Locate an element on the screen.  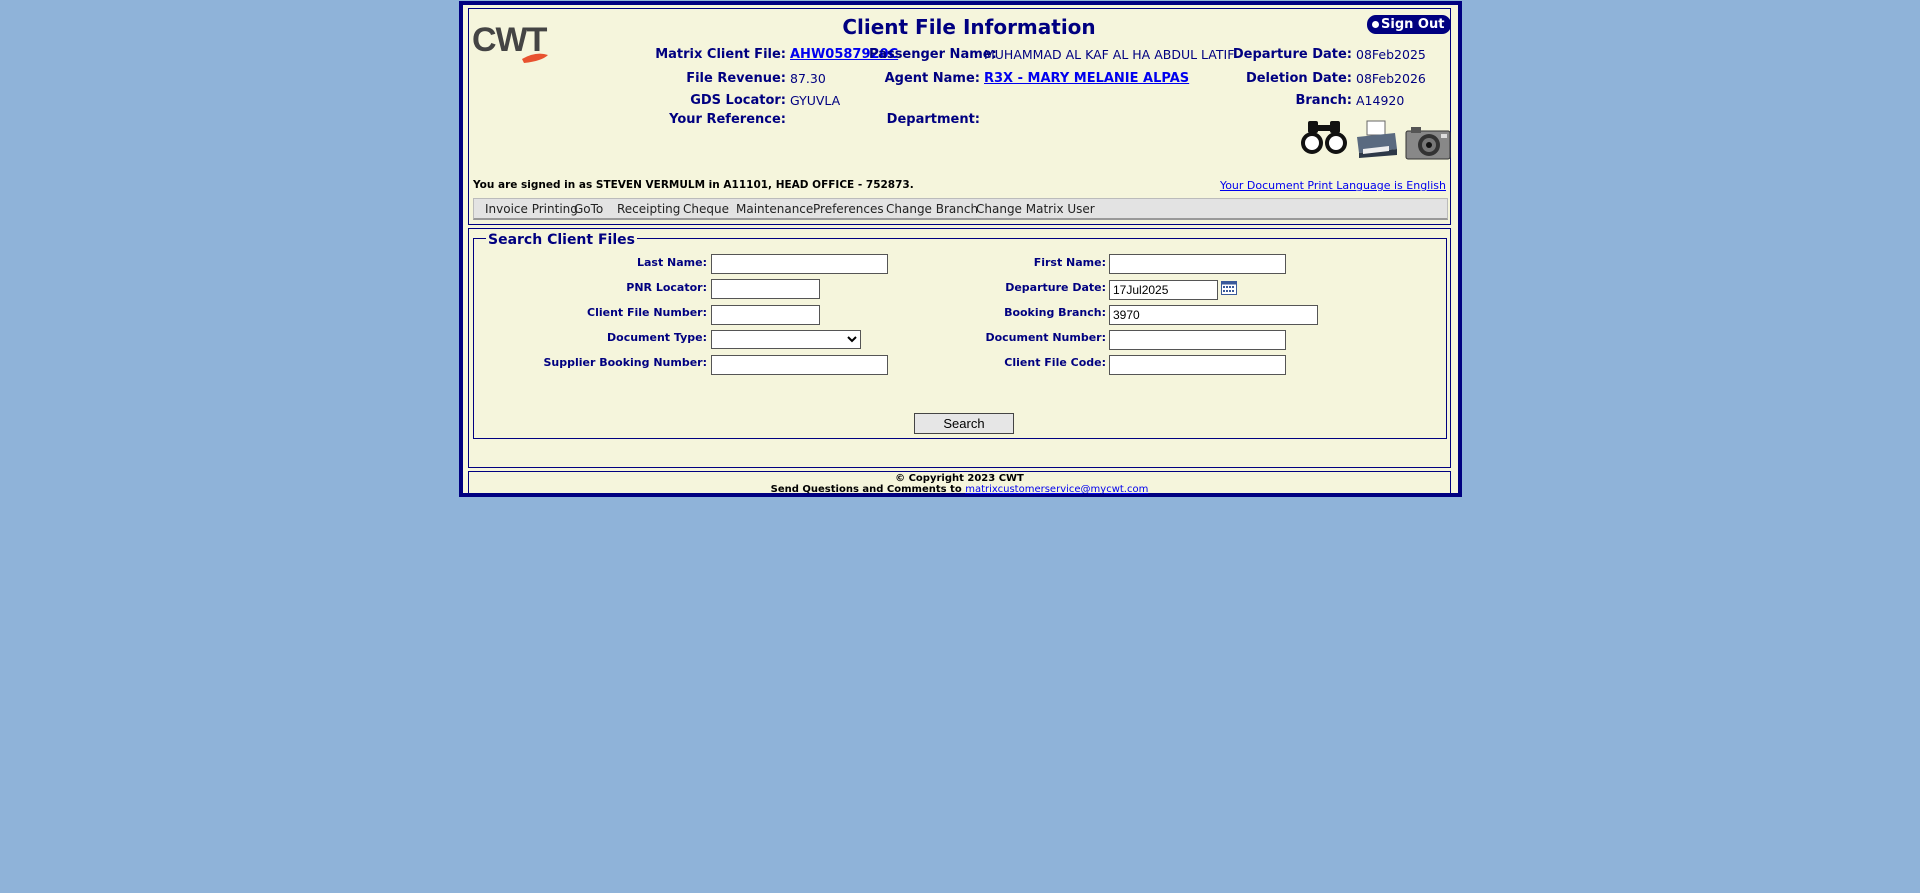
cwt-logo: CWT is located at coordinates (519, 43).